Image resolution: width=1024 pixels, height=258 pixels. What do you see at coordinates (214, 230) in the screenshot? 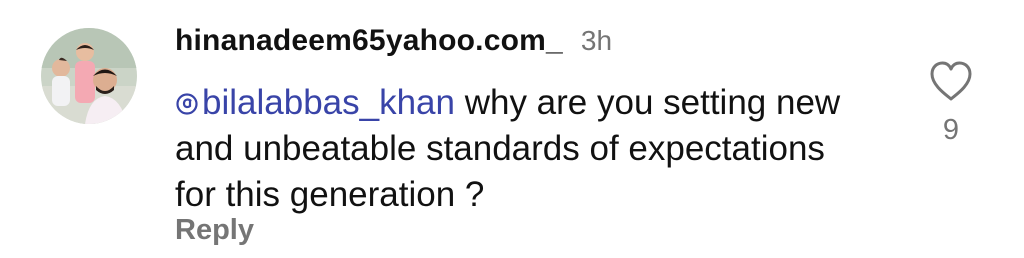
I see `reply-button: Reply` at bounding box center [214, 230].